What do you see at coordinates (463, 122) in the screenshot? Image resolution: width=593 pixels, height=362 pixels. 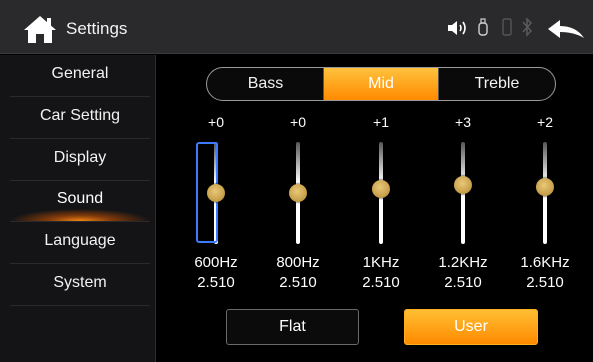 I see `band-gain: +3` at bounding box center [463, 122].